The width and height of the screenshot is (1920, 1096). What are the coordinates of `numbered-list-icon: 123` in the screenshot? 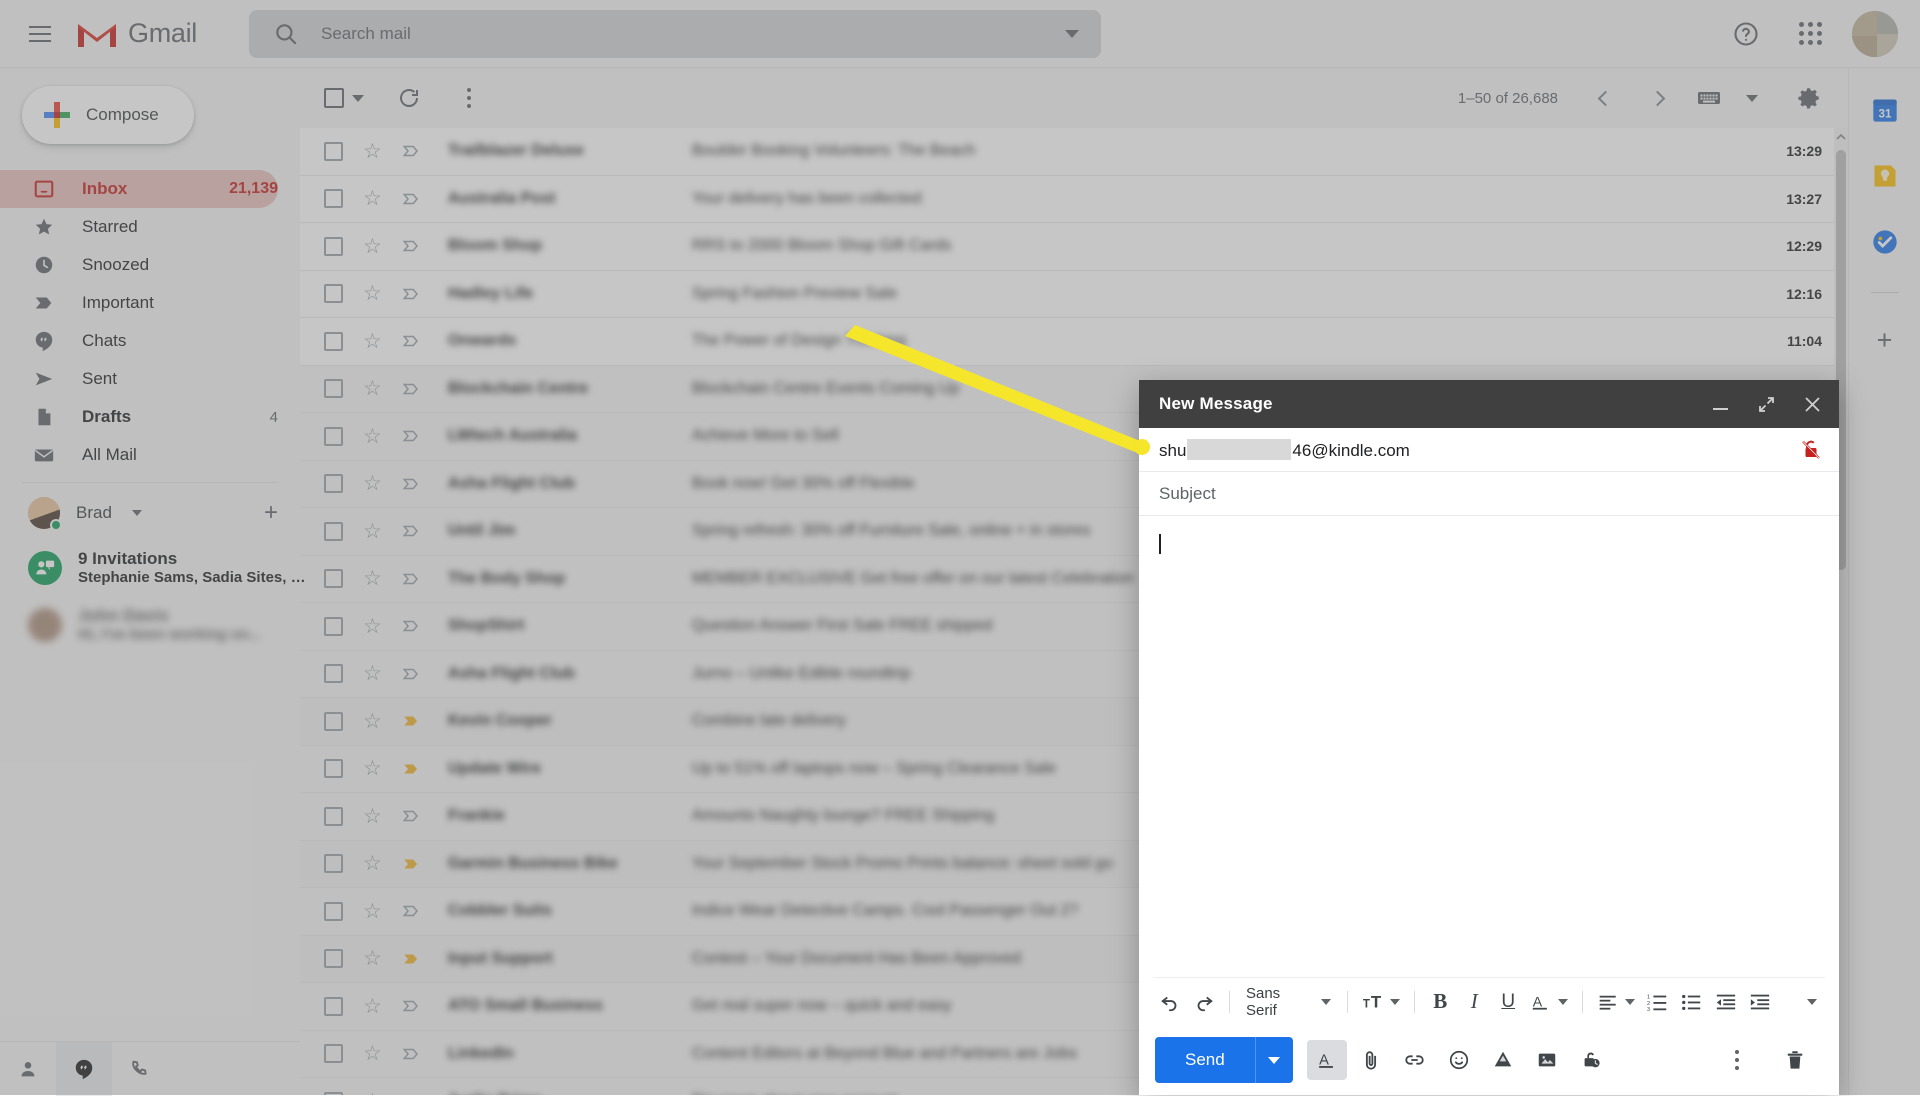 It's located at (1658, 1002).